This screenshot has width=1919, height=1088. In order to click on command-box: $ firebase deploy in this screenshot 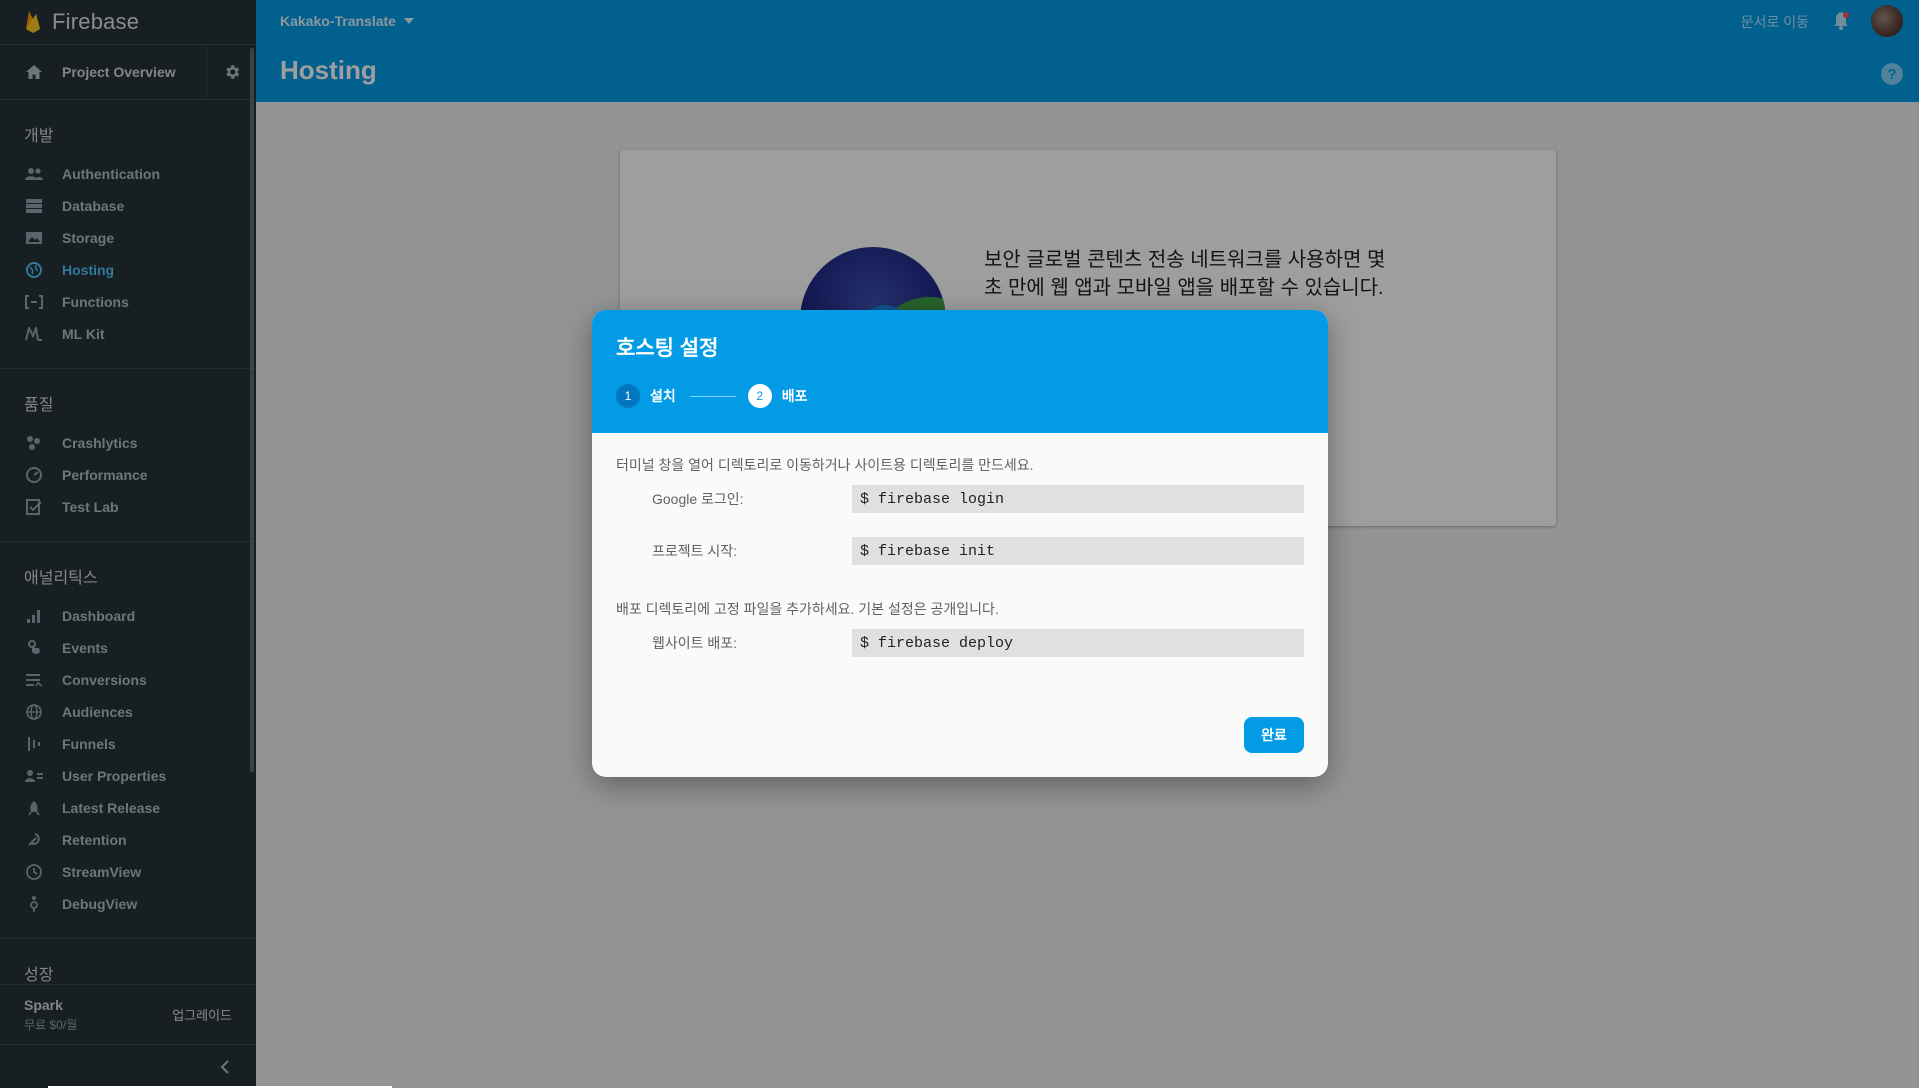, I will do `click(1078, 643)`.